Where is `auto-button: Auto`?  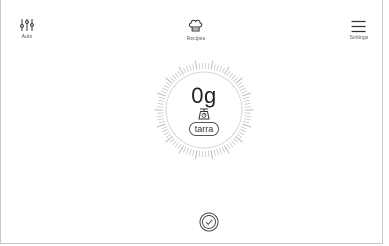
auto-button: Auto is located at coordinates (27, 29).